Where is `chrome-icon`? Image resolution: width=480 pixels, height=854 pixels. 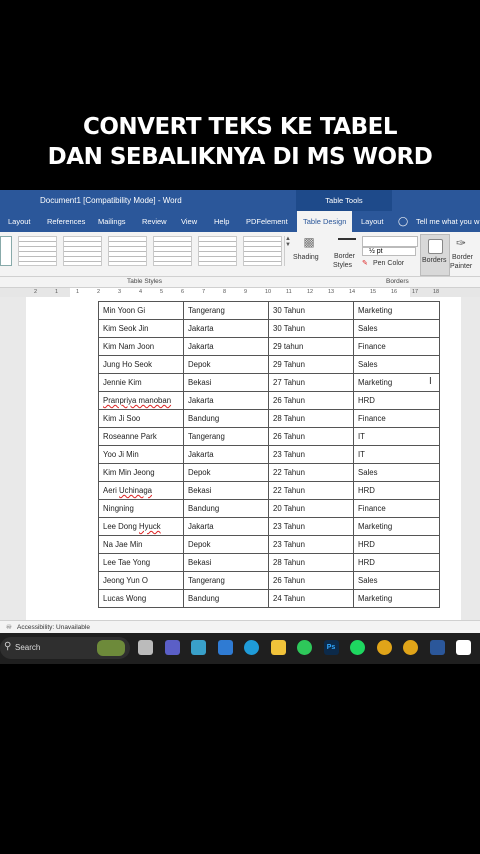 chrome-icon is located at coordinates (384, 647).